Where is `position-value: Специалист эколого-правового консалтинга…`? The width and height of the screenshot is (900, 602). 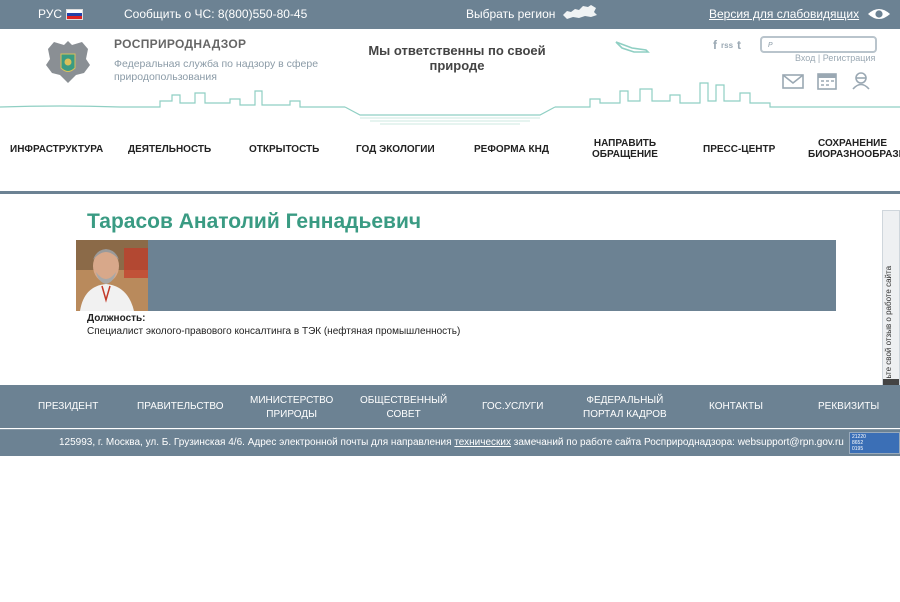 position-value: Специалист эколого-правового консалтинга… is located at coordinates (274, 331).